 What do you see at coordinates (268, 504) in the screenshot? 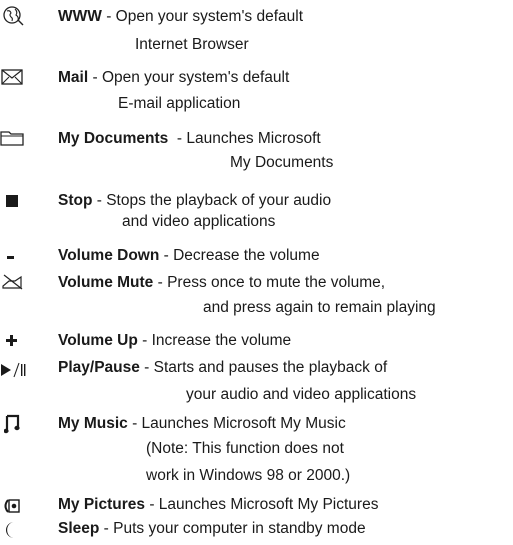
I see `item-desc: Launches Microsoft My Pictures` at bounding box center [268, 504].